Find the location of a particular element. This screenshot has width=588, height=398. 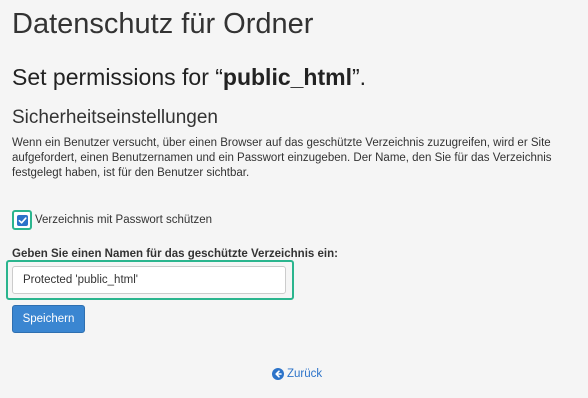

protect-directory-checkbox is located at coordinates (22, 220).